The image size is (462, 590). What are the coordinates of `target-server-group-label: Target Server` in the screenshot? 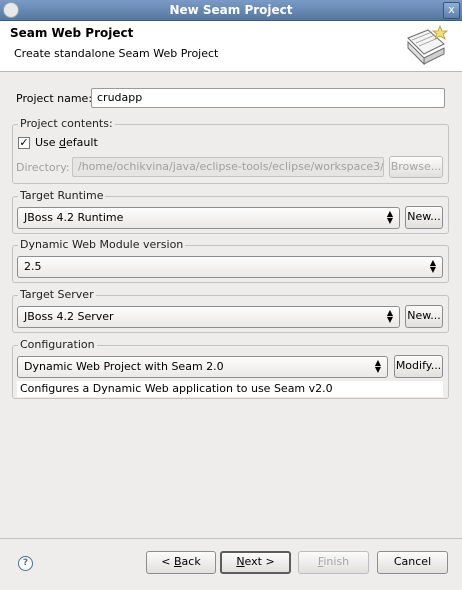 It's located at (57, 294).